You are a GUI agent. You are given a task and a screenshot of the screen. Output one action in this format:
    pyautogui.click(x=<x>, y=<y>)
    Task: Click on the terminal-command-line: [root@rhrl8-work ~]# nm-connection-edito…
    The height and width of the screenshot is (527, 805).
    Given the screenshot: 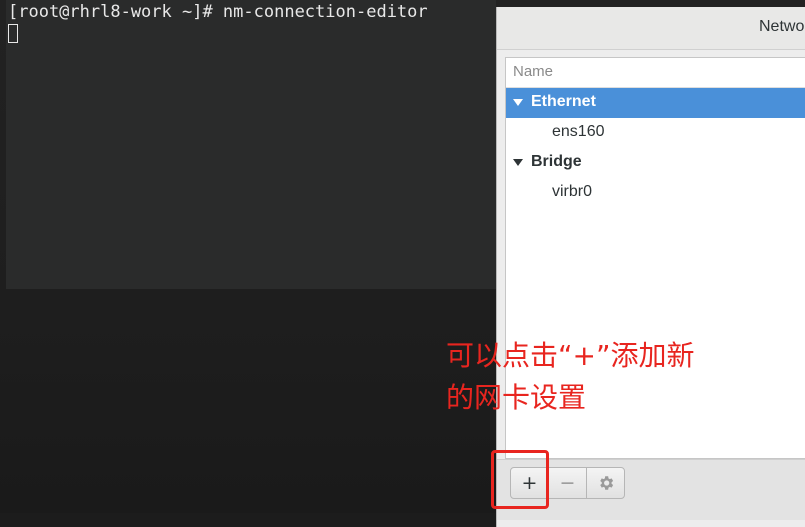 What is the action you would take?
    pyautogui.click(x=218, y=12)
    